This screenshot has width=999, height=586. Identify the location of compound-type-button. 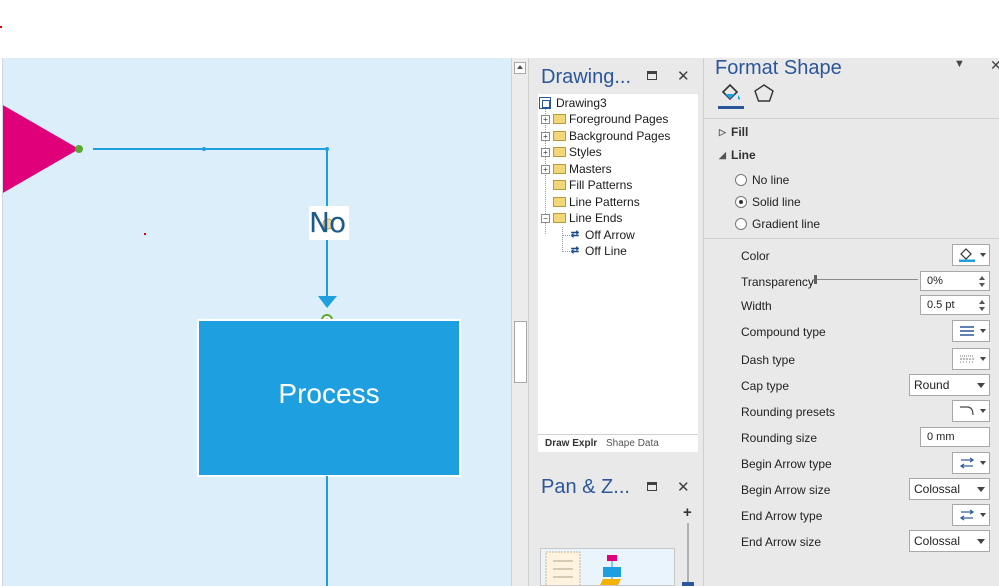
(971, 331).